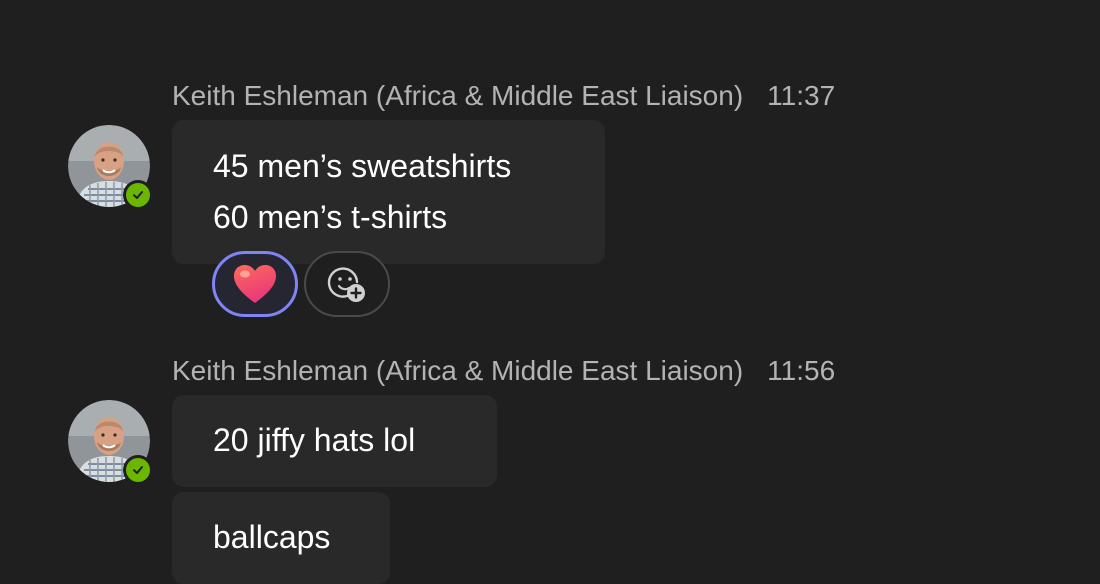 The width and height of the screenshot is (1100, 584). I want to click on heart-emoji-icon, so click(255, 284).